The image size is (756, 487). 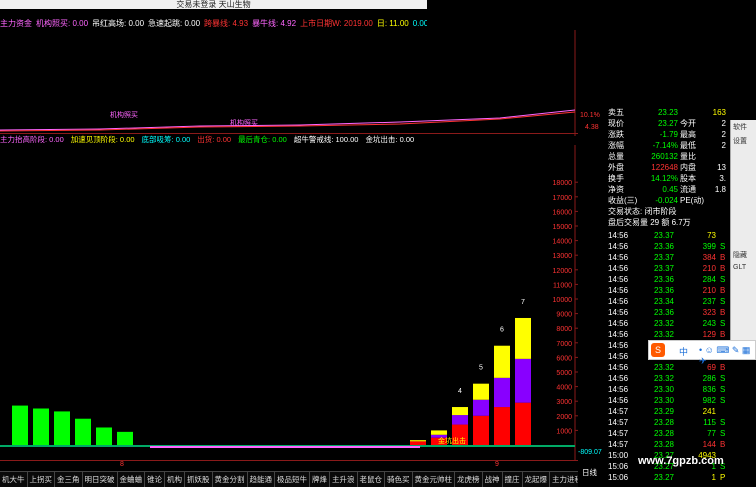 I want to click on quote-row: 14:56 23.36 284 S, so click(x=668, y=279).